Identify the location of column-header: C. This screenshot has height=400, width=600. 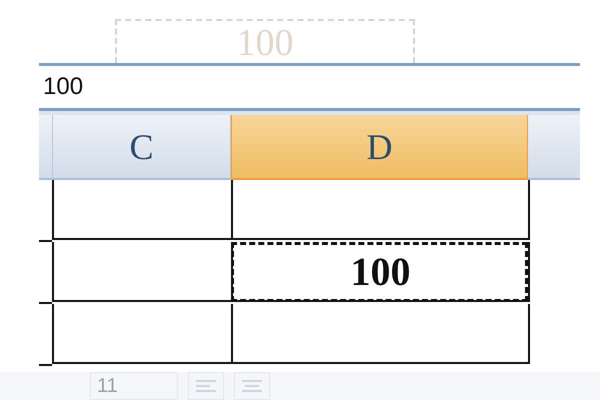
(141, 147).